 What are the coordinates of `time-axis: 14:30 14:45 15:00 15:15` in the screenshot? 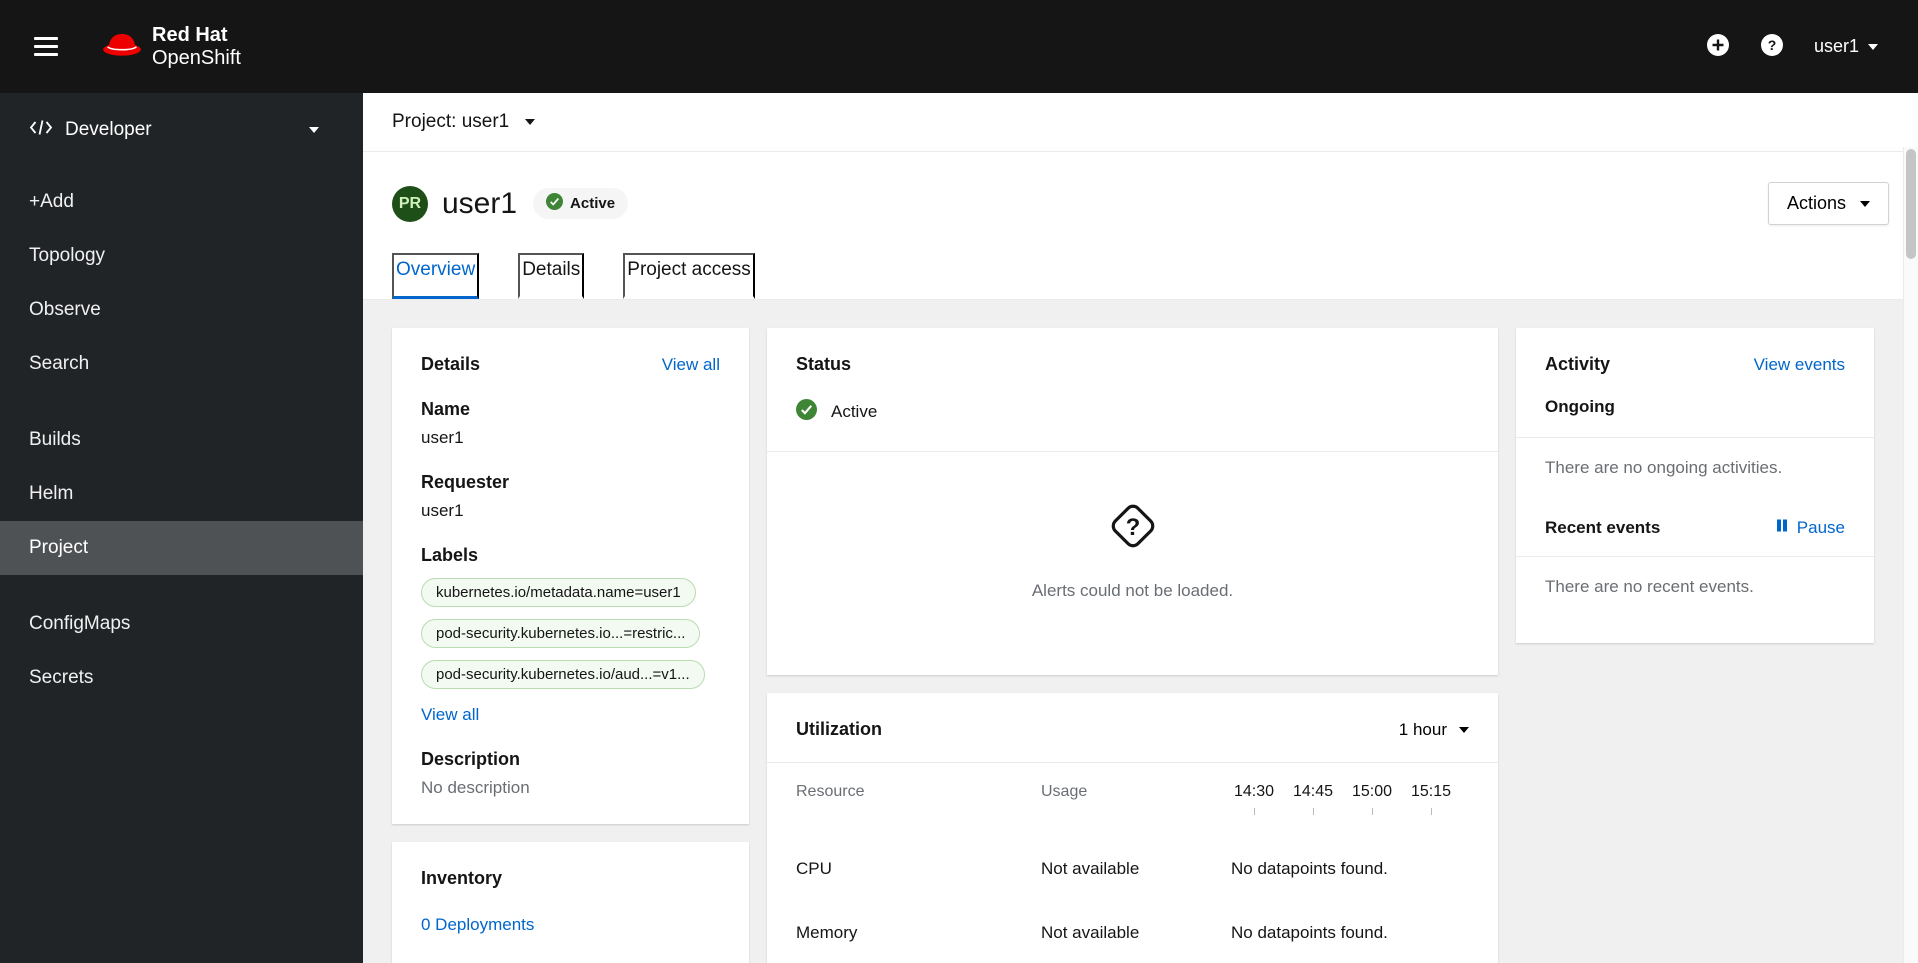 It's located at (1350, 789).